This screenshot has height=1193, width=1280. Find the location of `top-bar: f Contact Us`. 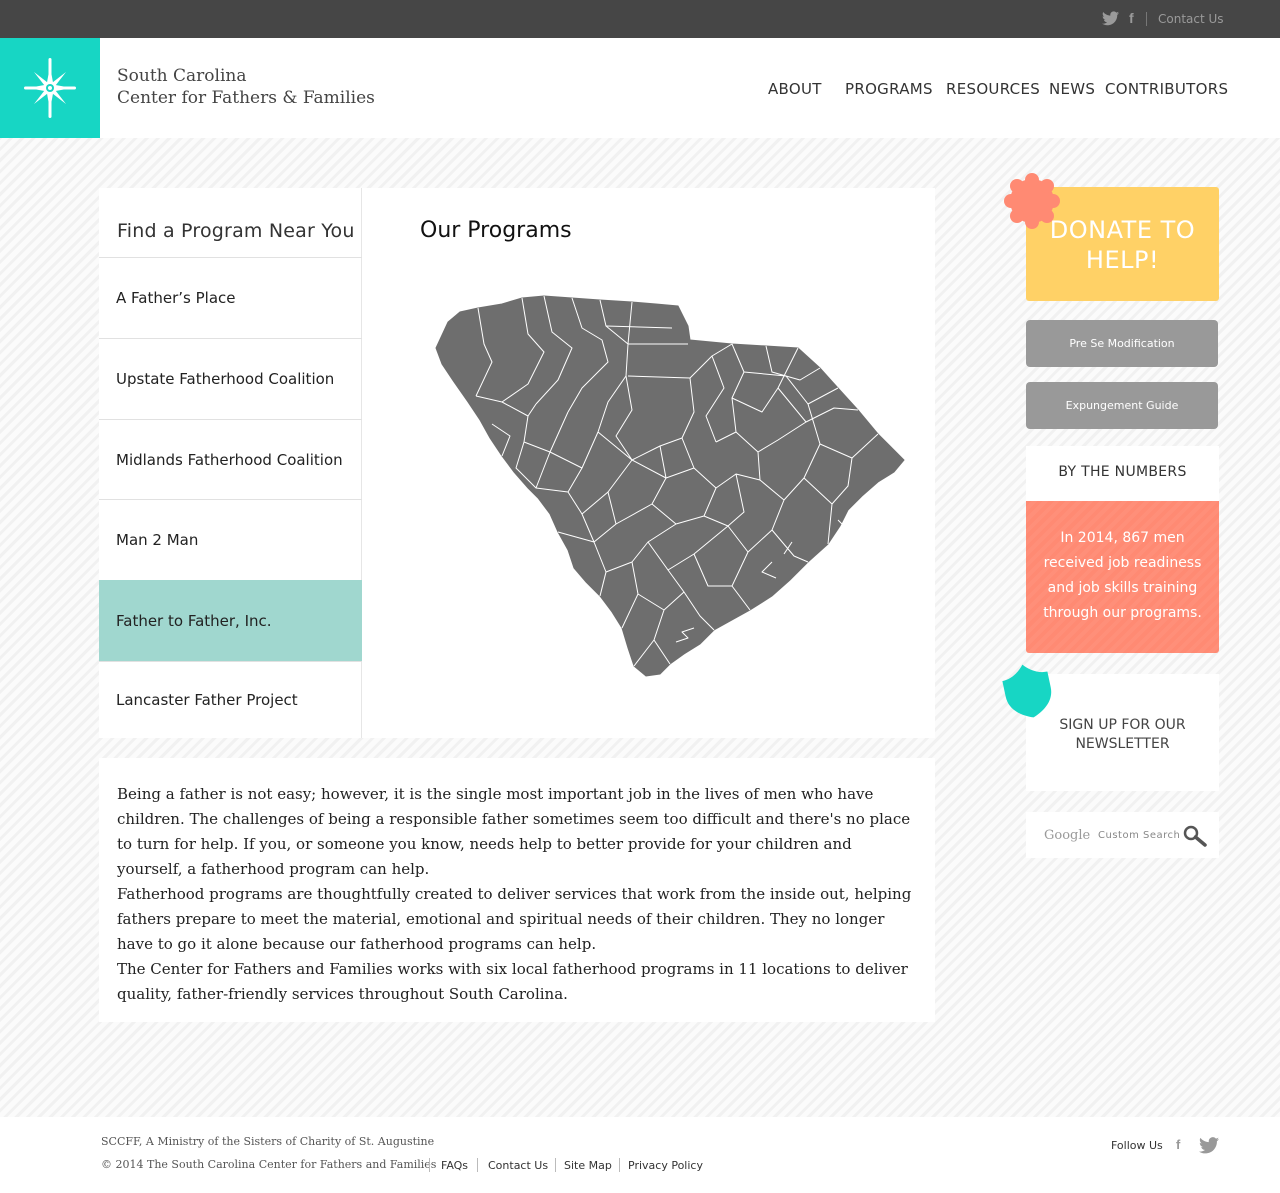

top-bar: f Contact Us is located at coordinates (640, 19).